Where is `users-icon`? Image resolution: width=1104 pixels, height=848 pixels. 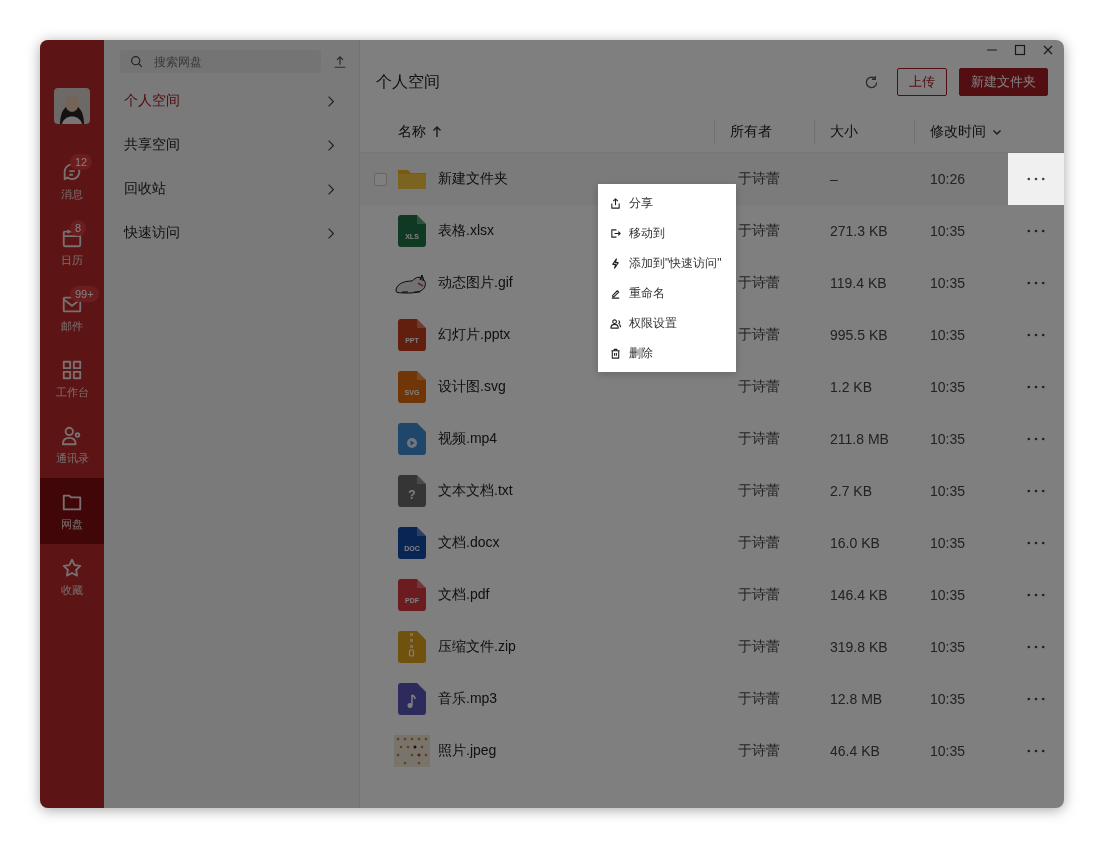
users-icon is located at coordinates (615, 323).